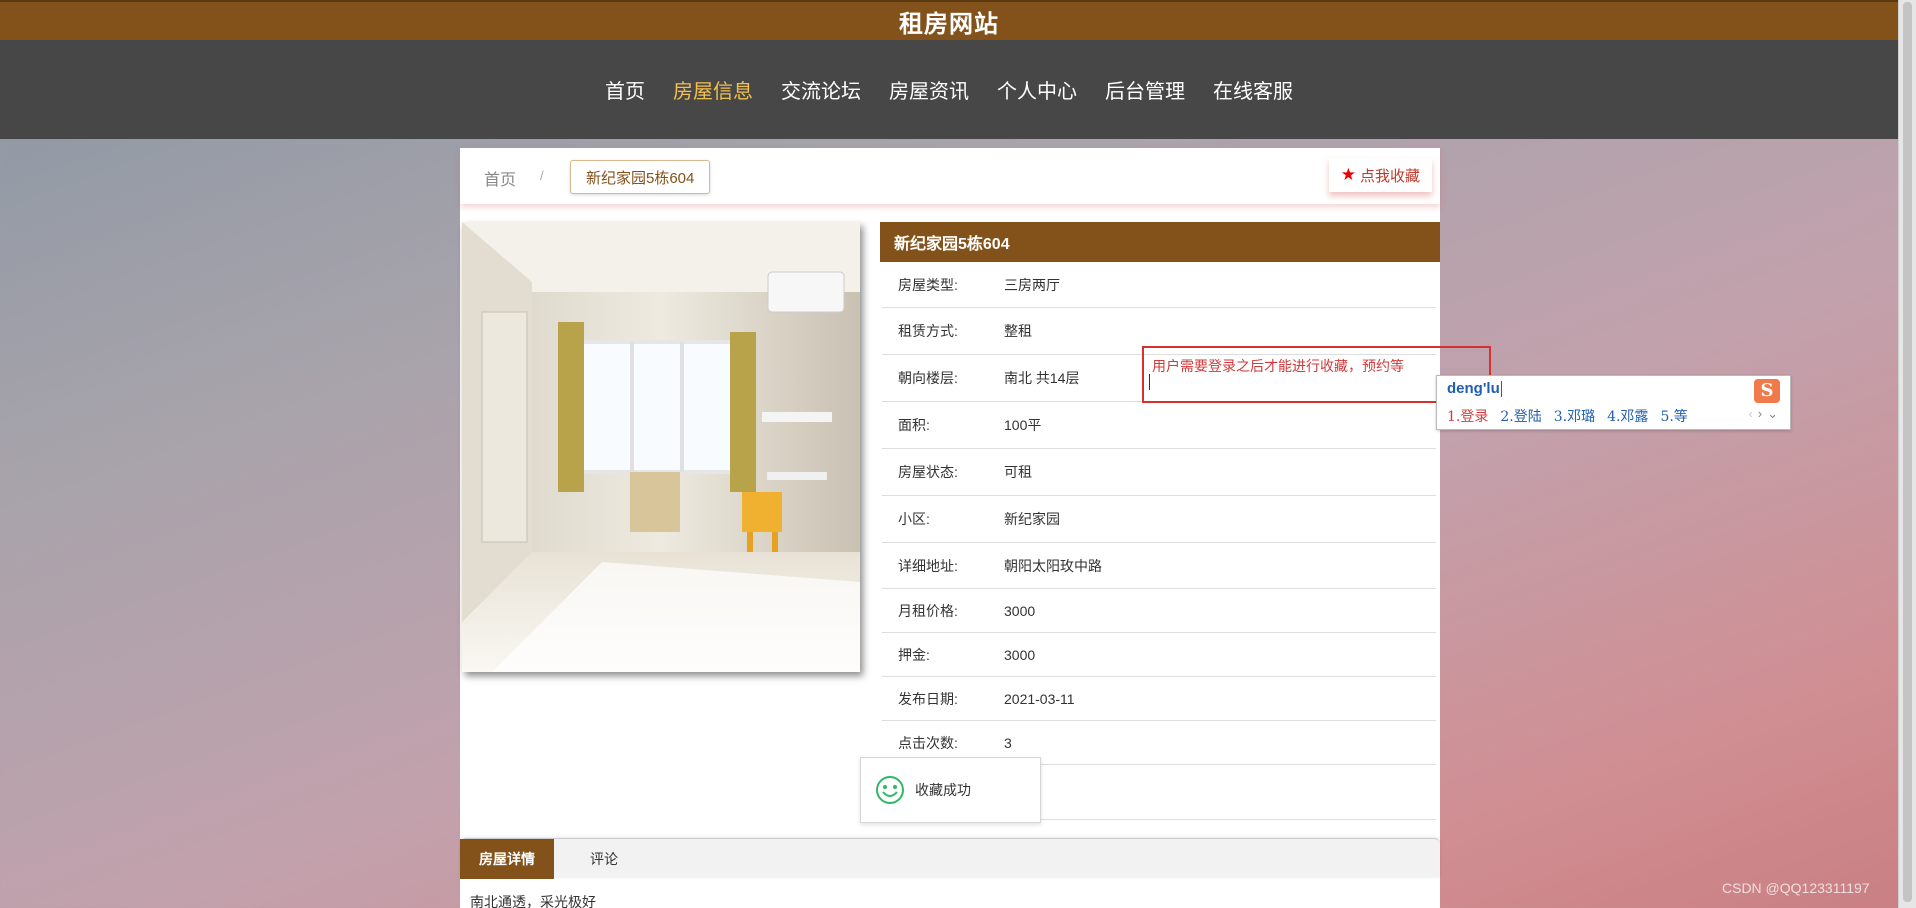 The image size is (1916, 908). What do you see at coordinates (1467, 416) in the screenshot?
I see `ime-candidate: 1.登录` at bounding box center [1467, 416].